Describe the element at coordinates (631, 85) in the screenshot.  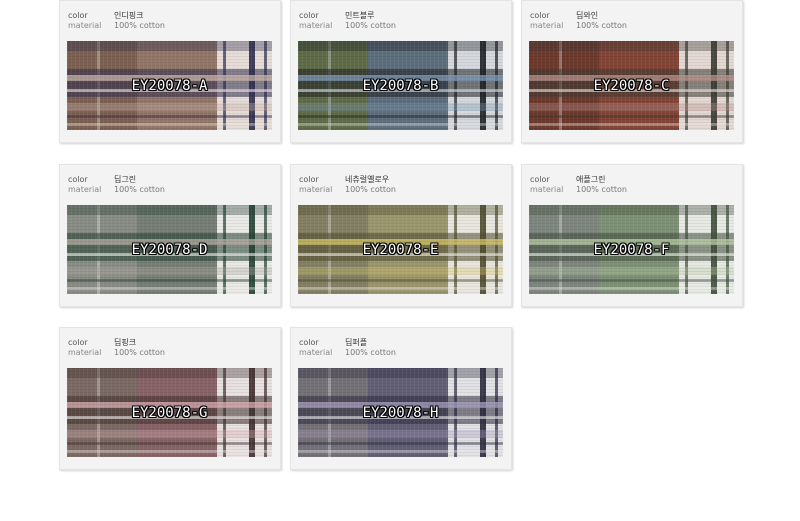
I see `fabric-swatch: EY20078-C` at that location.